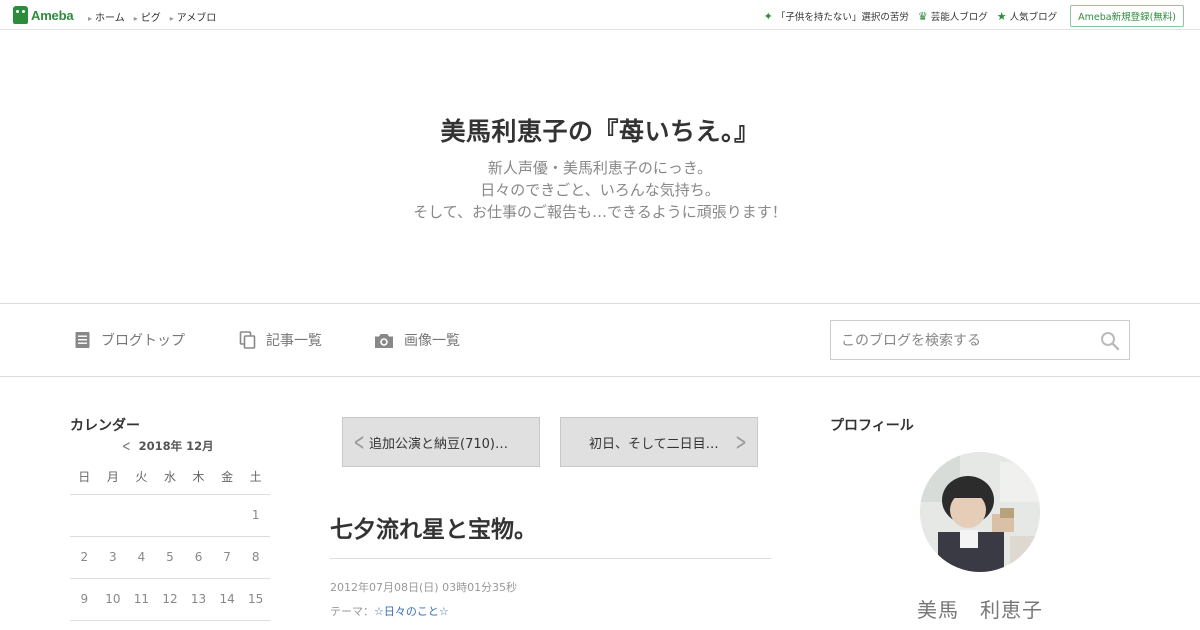 This screenshot has width=1200, height=630. What do you see at coordinates (227, 599) in the screenshot?
I see `calendar-day: 14` at bounding box center [227, 599].